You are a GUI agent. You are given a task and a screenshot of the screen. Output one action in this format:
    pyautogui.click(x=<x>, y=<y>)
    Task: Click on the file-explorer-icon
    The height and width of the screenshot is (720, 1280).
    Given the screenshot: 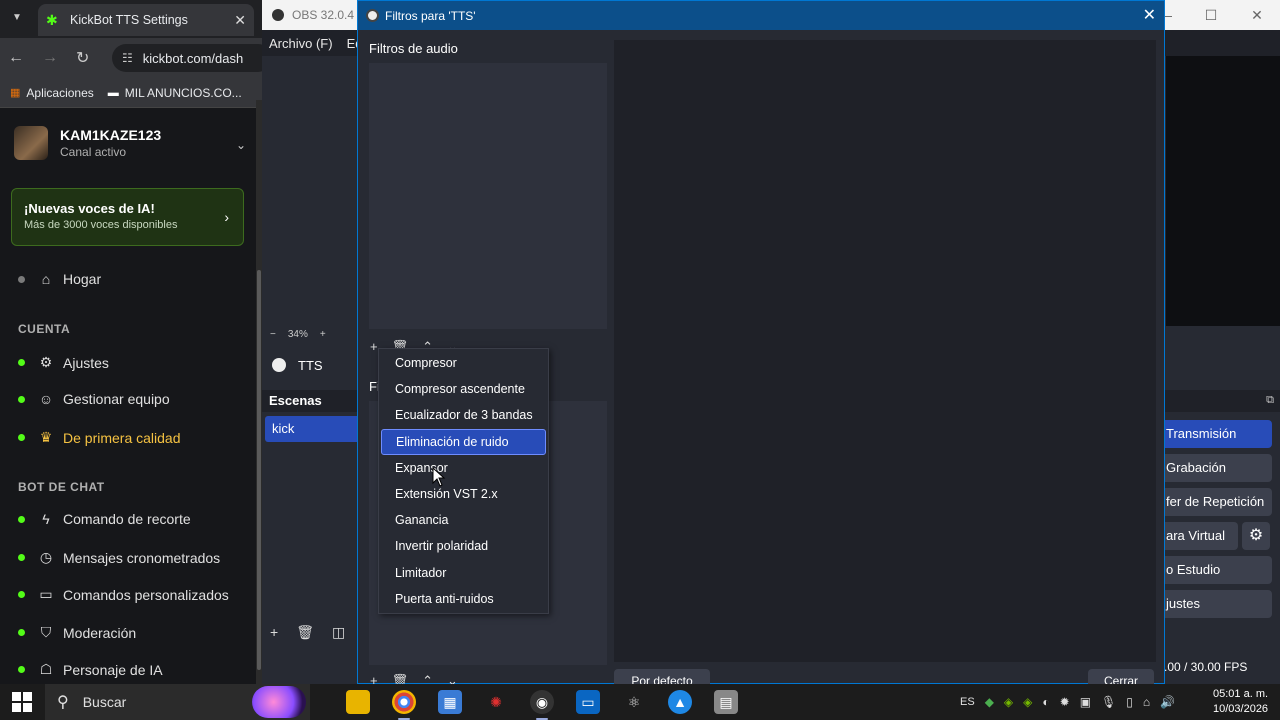 What is the action you would take?
    pyautogui.click(x=358, y=702)
    